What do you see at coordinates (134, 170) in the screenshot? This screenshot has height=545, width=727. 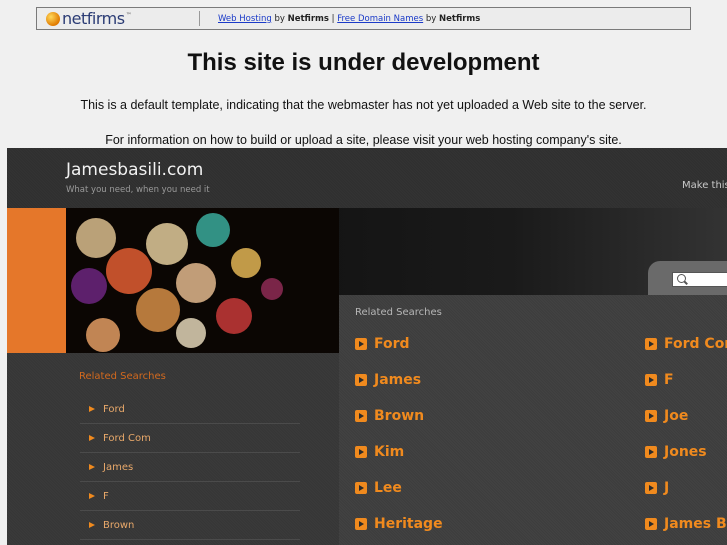 I see `site-name: Jamesbasili.com` at bounding box center [134, 170].